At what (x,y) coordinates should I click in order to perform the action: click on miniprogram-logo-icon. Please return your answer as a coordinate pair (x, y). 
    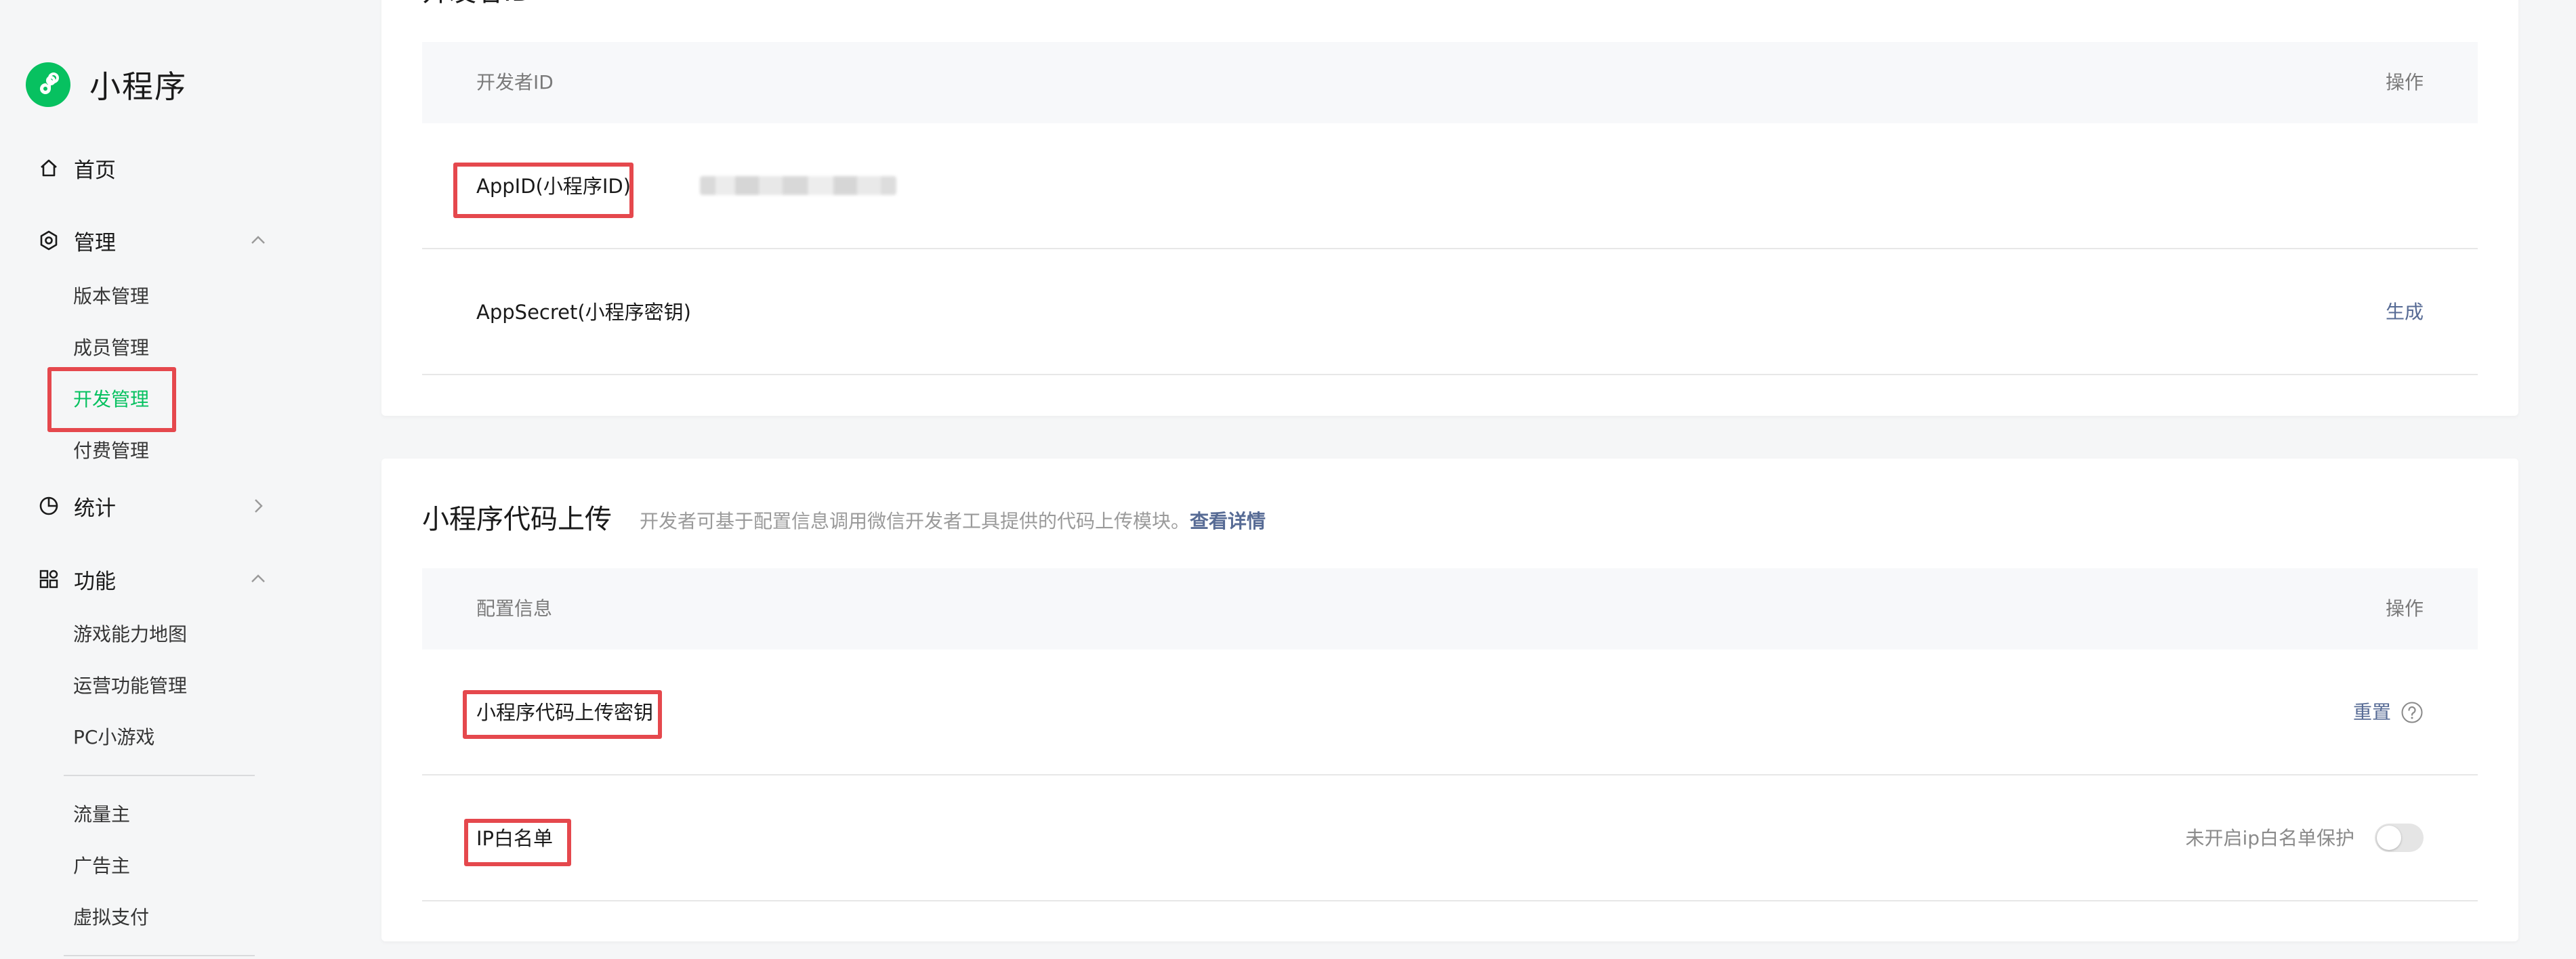
    Looking at the image, I should click on (48, 84).